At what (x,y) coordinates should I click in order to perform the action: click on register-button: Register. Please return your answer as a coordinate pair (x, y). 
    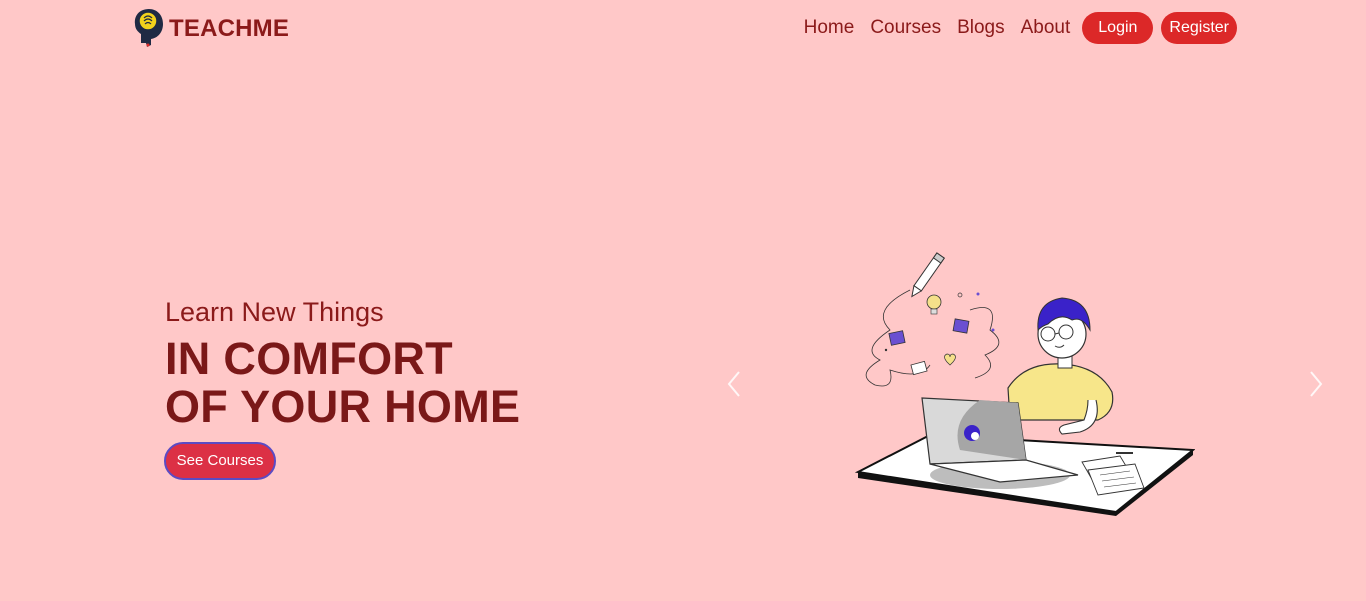
    Looking at the image, I should click on (1199, 28).